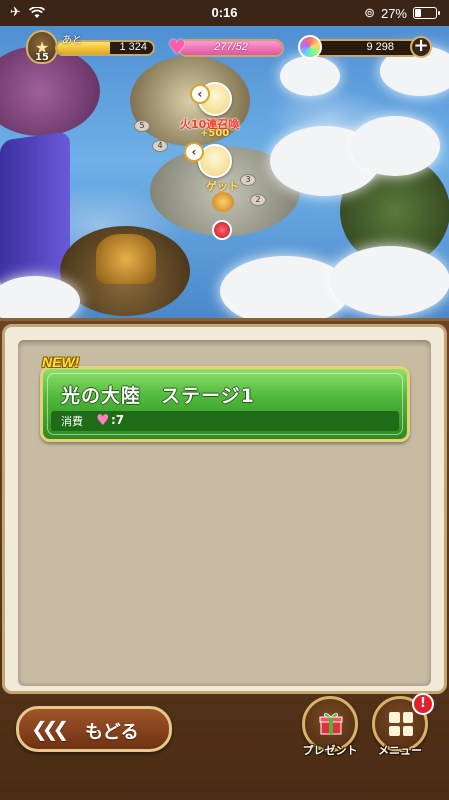 The image size is (449, 800). Describe the element at coordinates (225, 421) in the screenshot. I see `stage-cost-strip: 消費 ♥ :7` at that location.